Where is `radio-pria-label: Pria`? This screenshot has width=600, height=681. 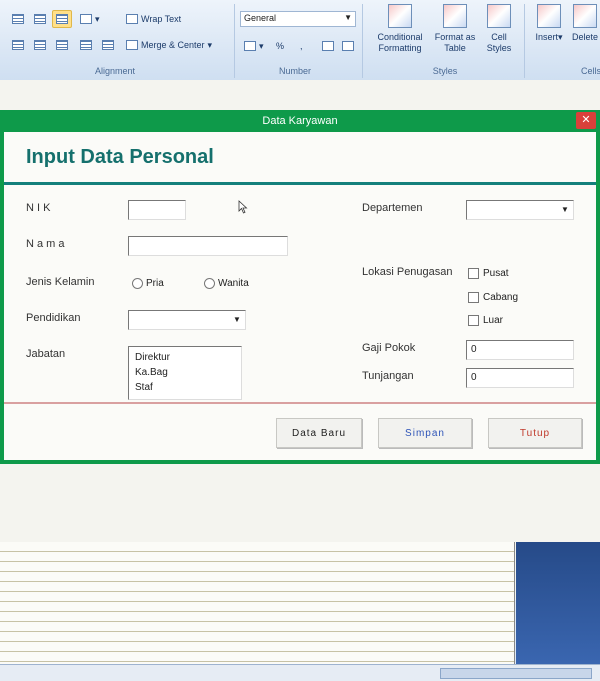 radio-pria-label: Pria is located at coordinates (155, 283).